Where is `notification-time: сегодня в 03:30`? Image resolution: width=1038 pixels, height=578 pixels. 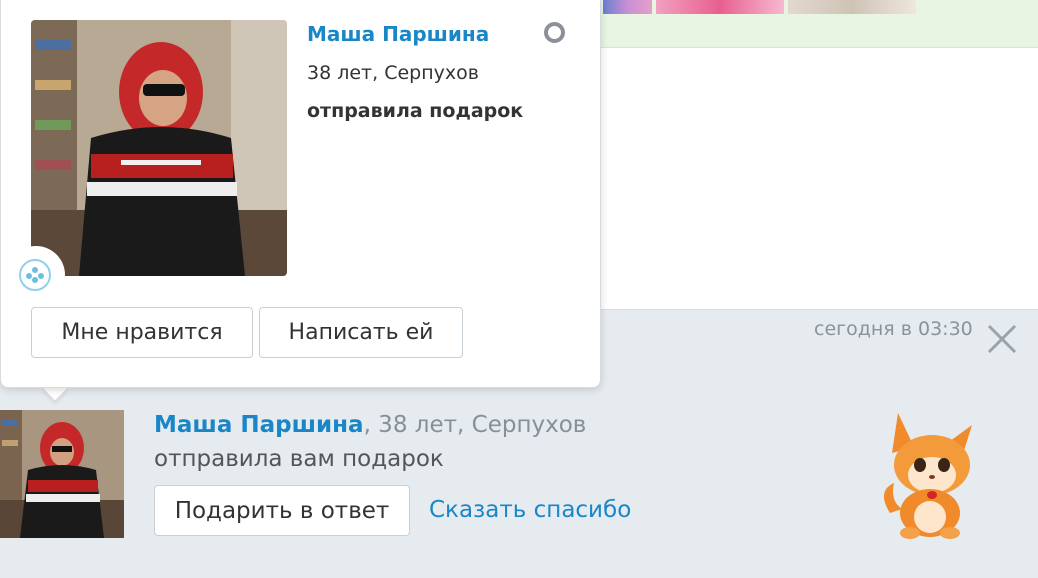
notification-time: сегодня в 03:30 is located at coordinates (893, 329).